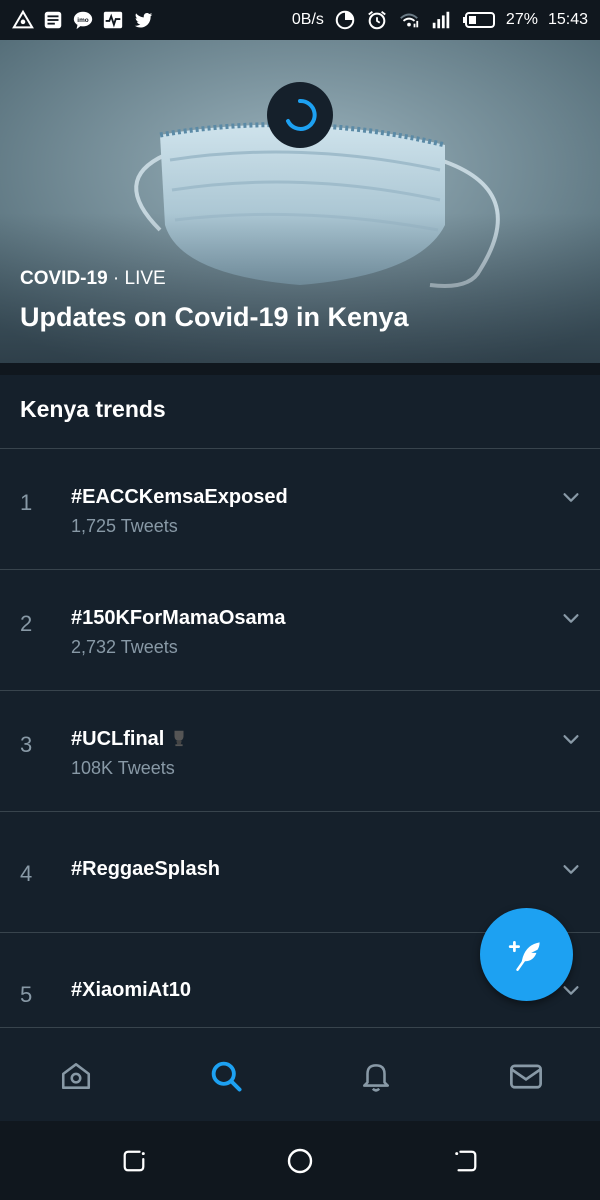  I want to click on hero-category: COVID-19, so click(64, 278).